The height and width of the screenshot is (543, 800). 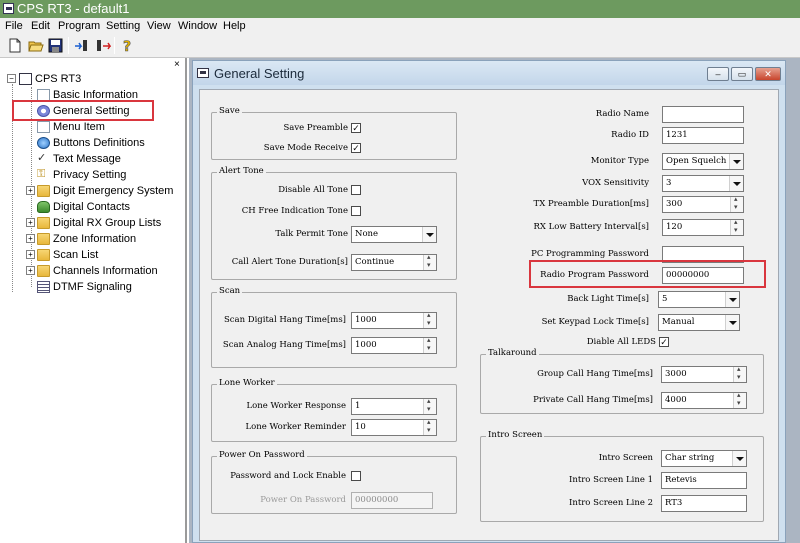 What do you see at coordinates (313, 190) in the screenshot?
I see `disable-all-tone-label: Disable All Tone` at bounding box center [313, 190].